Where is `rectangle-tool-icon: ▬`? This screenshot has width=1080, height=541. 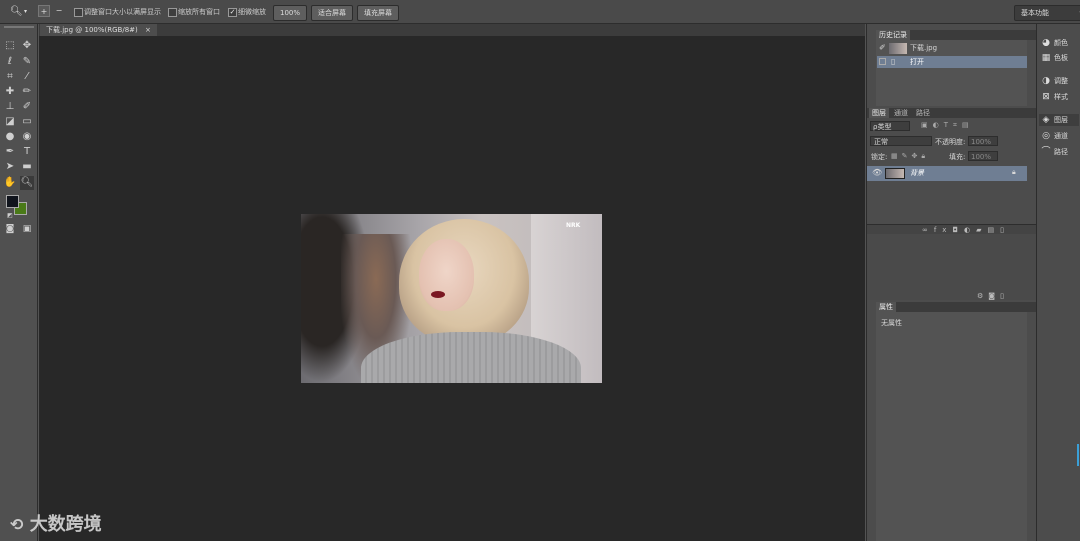 rectangle-tool-icon: ▬ is located at coordinates (27, 167).